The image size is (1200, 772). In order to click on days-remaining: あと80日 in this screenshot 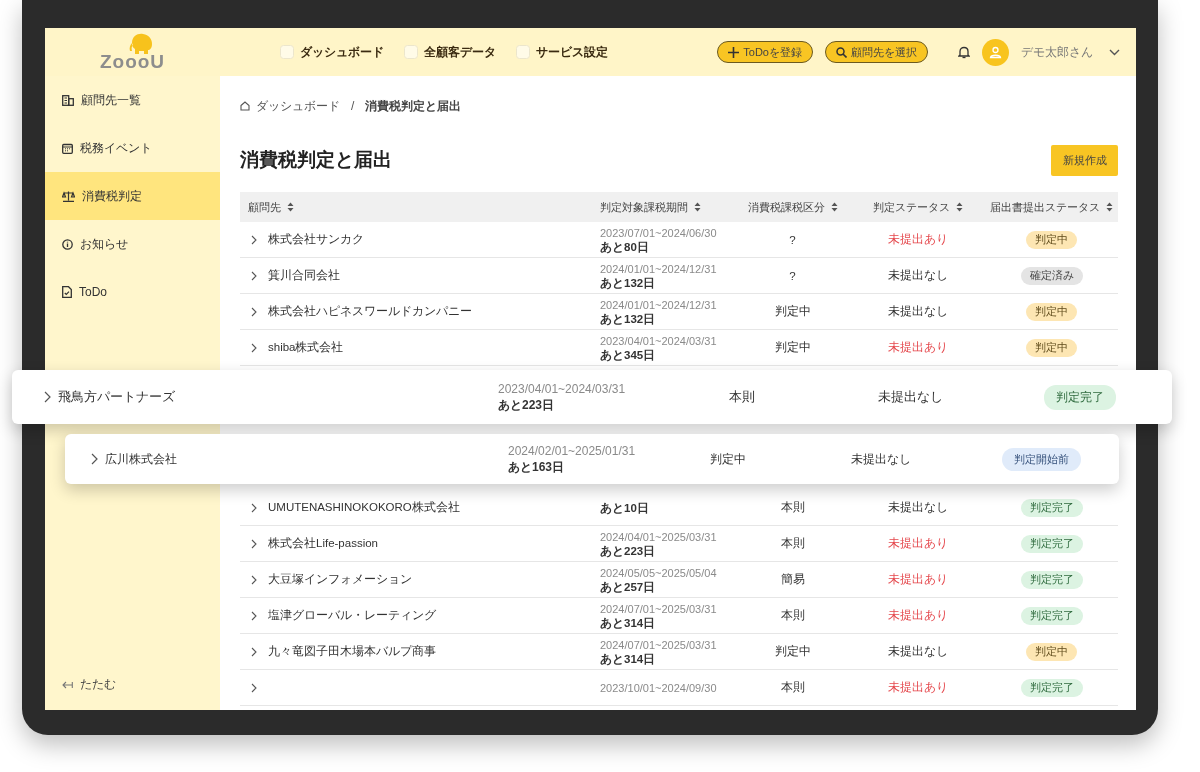, I will do `click(625, 246)`.